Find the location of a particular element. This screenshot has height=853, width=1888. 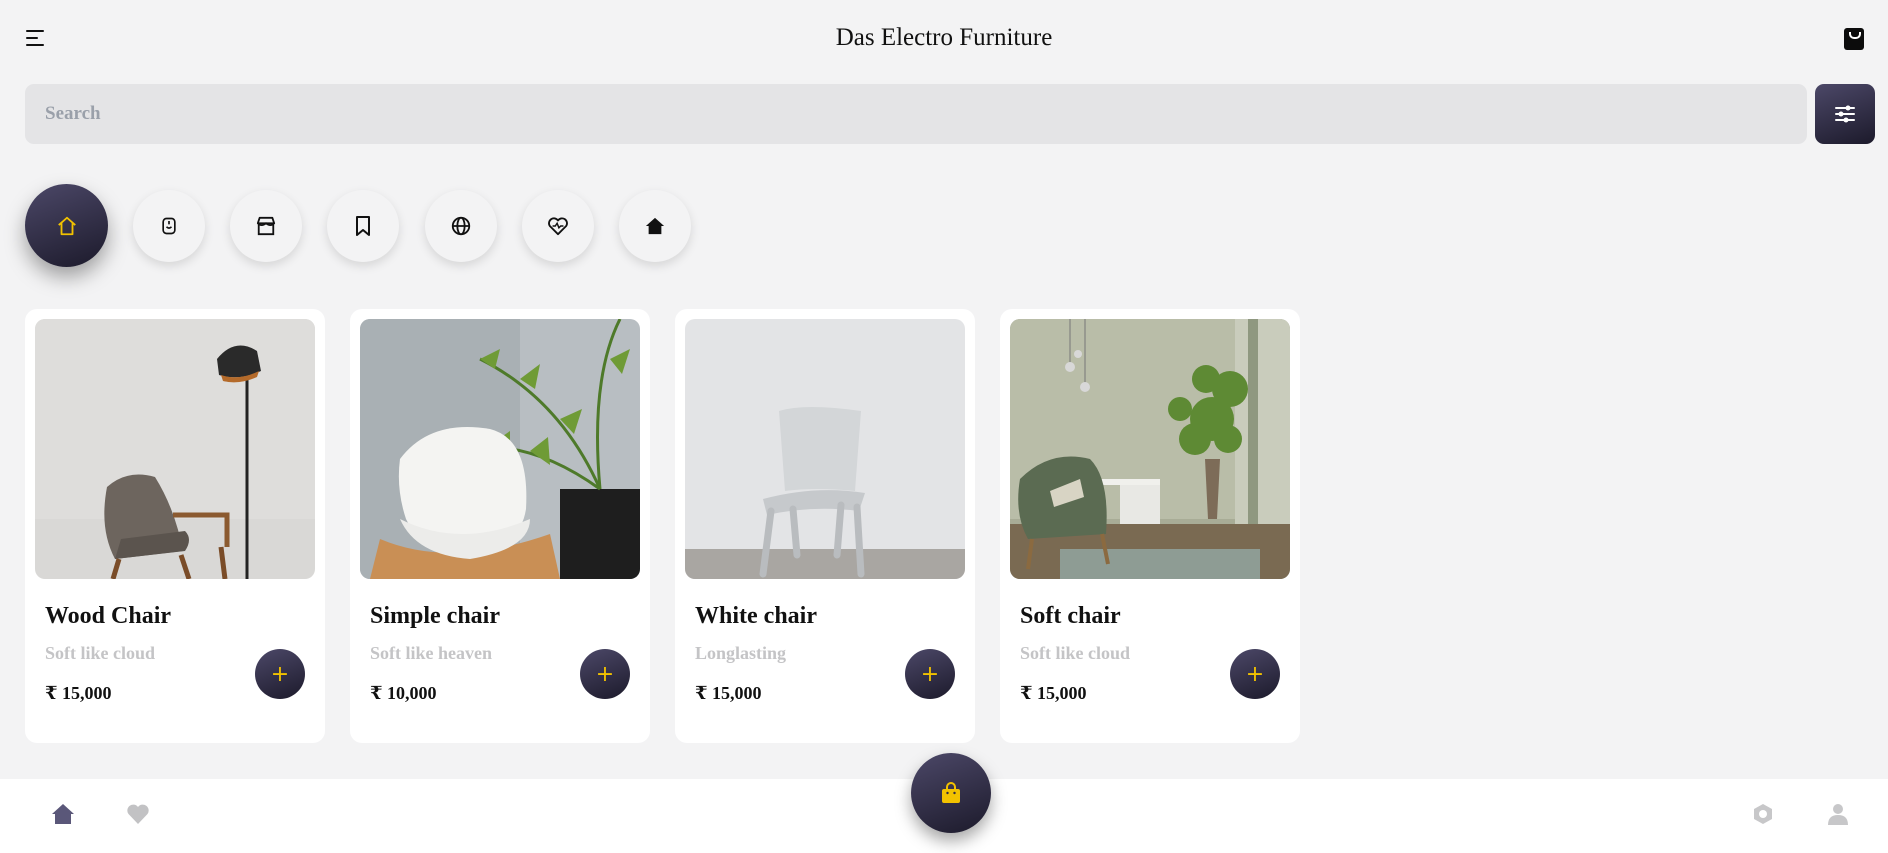

user-icon is located at coordinates (1838, 814).